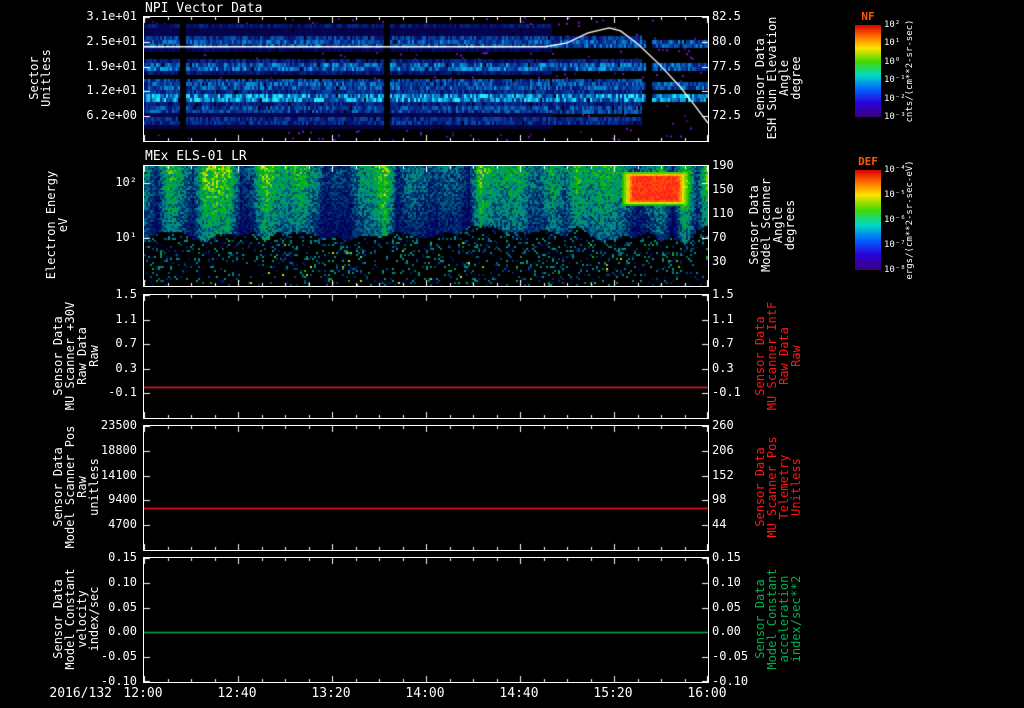 This screenshot has height=708, width=1024. I want to click on x-tick-label: 12:40, so click(237, 693).